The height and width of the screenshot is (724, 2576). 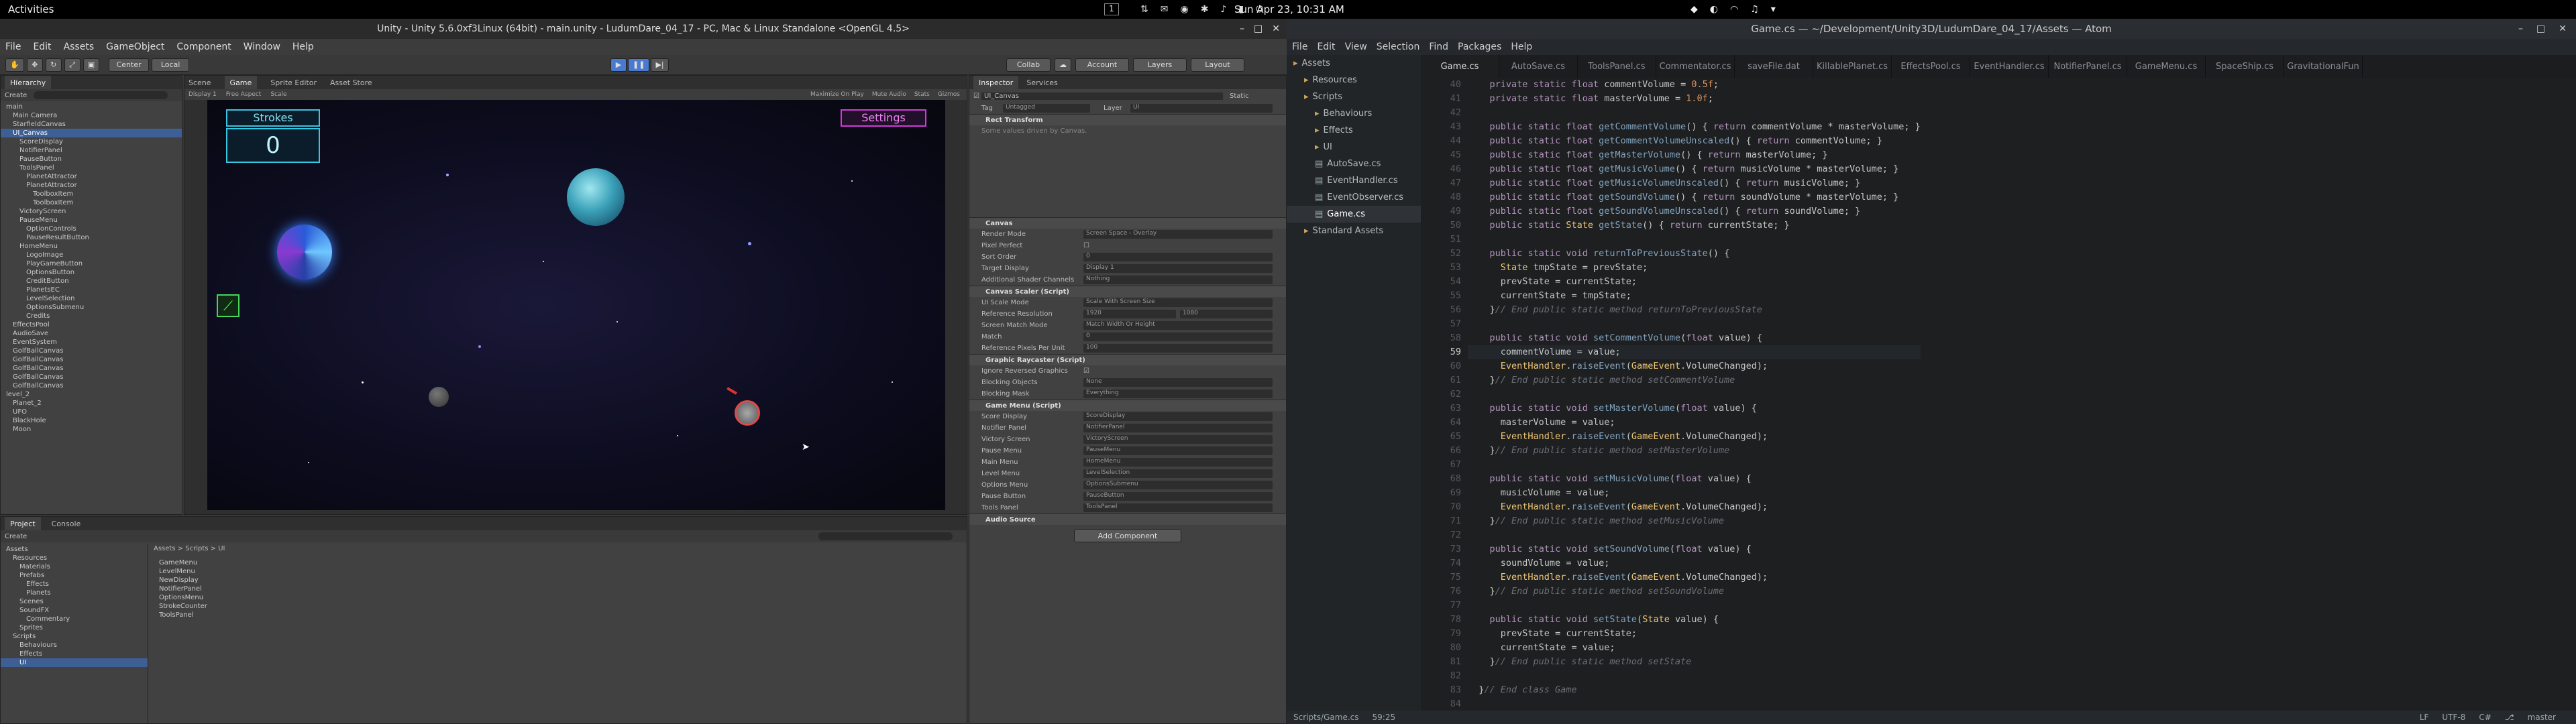 What do you see at coordinates (1015, 406) in the screenshot?
I see `game-menu-header: Game Menu (Script)` at bounding box center [1015, 406].